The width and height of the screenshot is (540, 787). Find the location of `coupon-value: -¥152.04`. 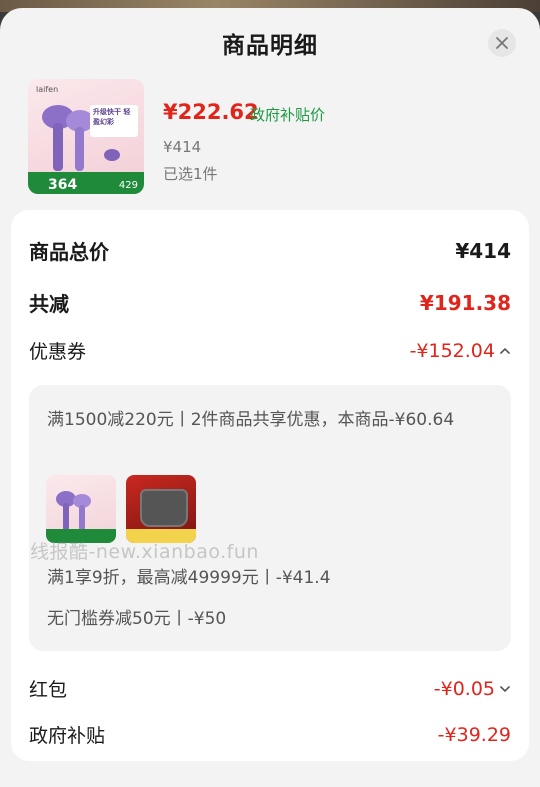

coupon-value: -¥152.04 is located at coordinates (452, 350).